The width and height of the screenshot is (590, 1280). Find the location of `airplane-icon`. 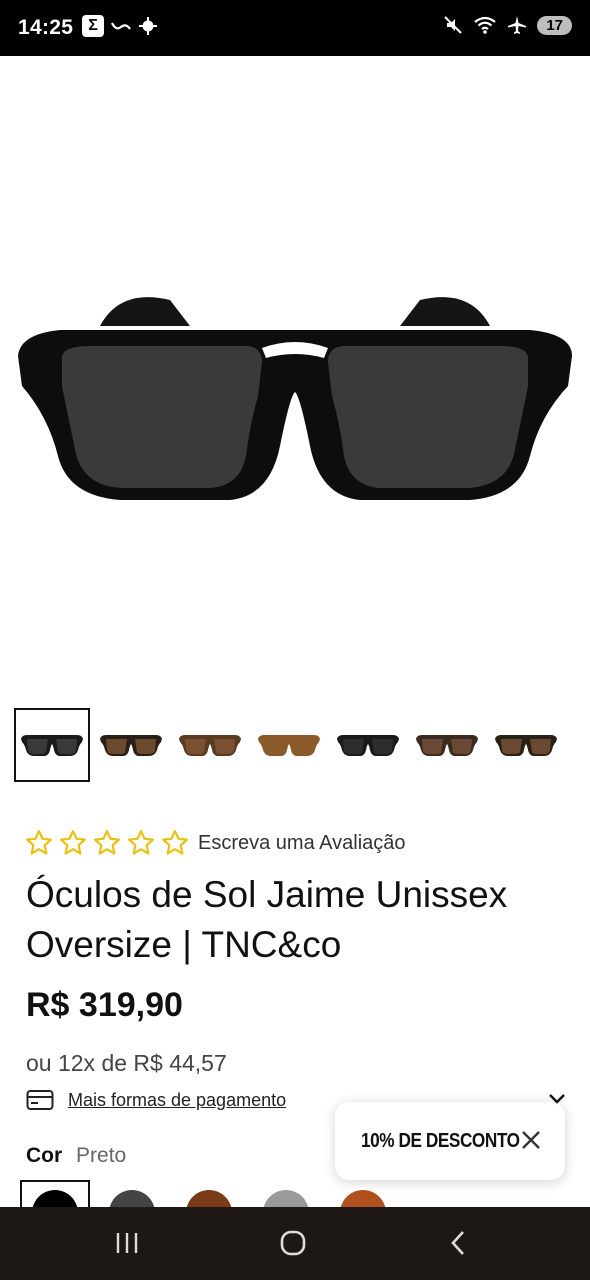

airplane-icon is located at coordinates (517, 25).